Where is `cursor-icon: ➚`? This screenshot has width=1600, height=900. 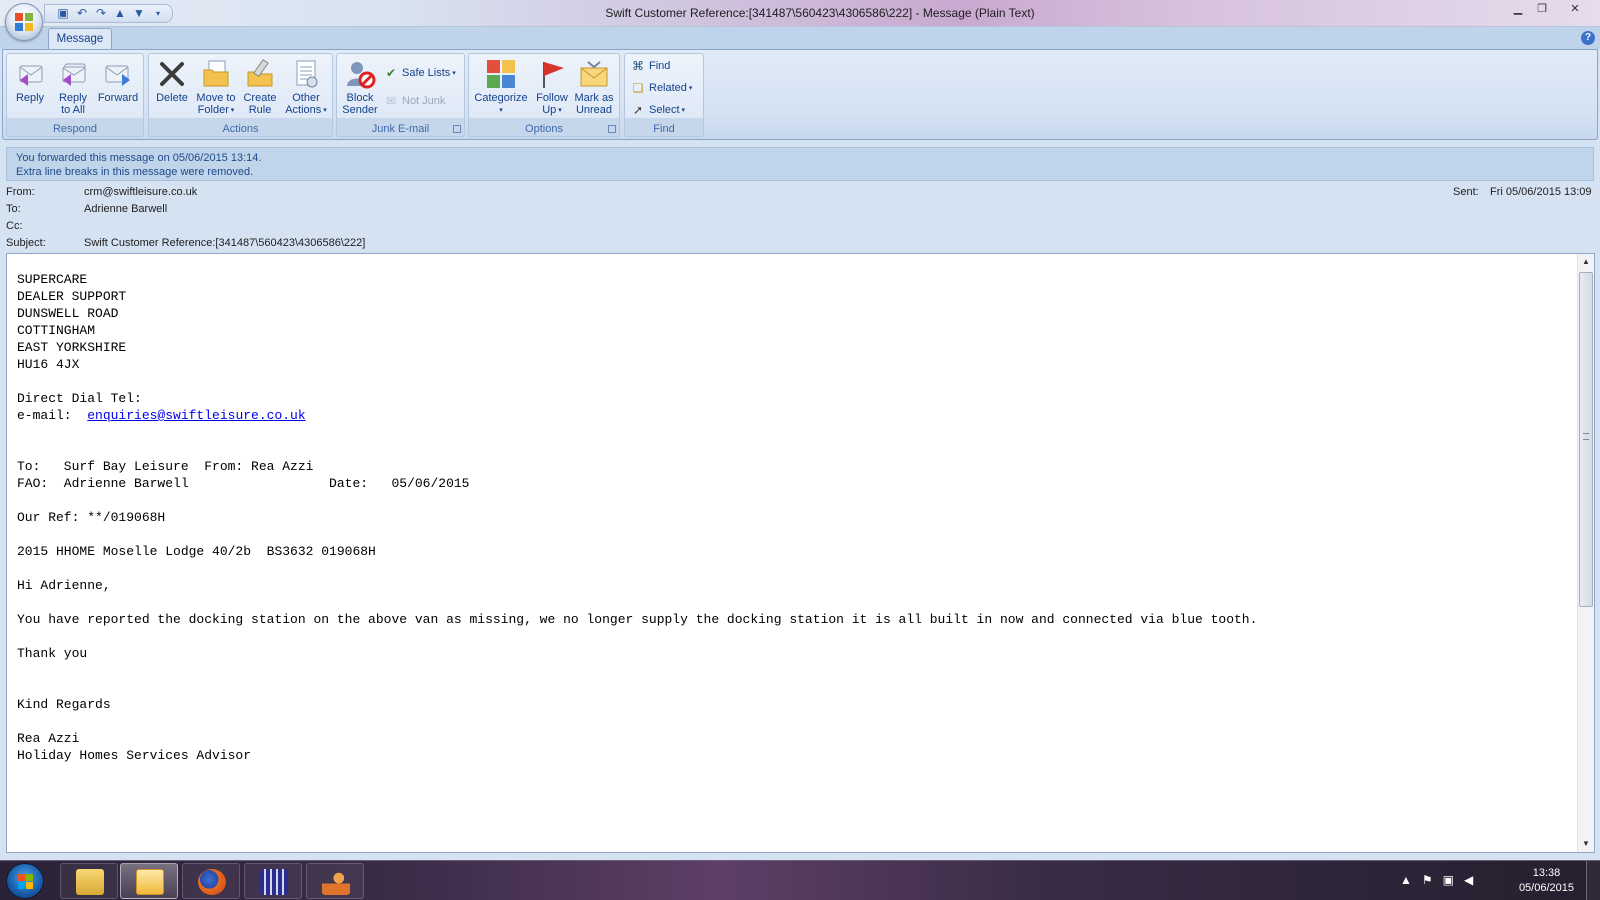 cursor-icon: ➚ is located at coordinates (638, 110).